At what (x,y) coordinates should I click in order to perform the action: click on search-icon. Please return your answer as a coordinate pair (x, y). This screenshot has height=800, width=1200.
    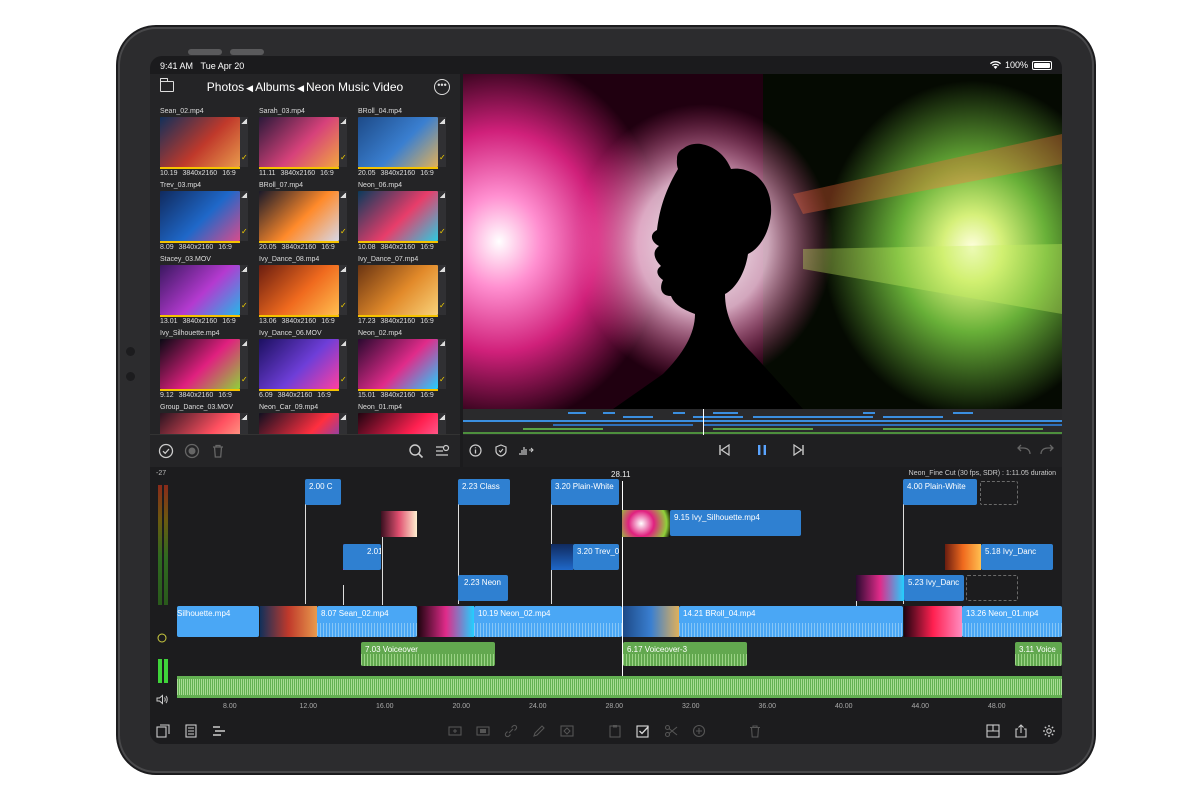
    Looking at the image, I should click on (416, 451).